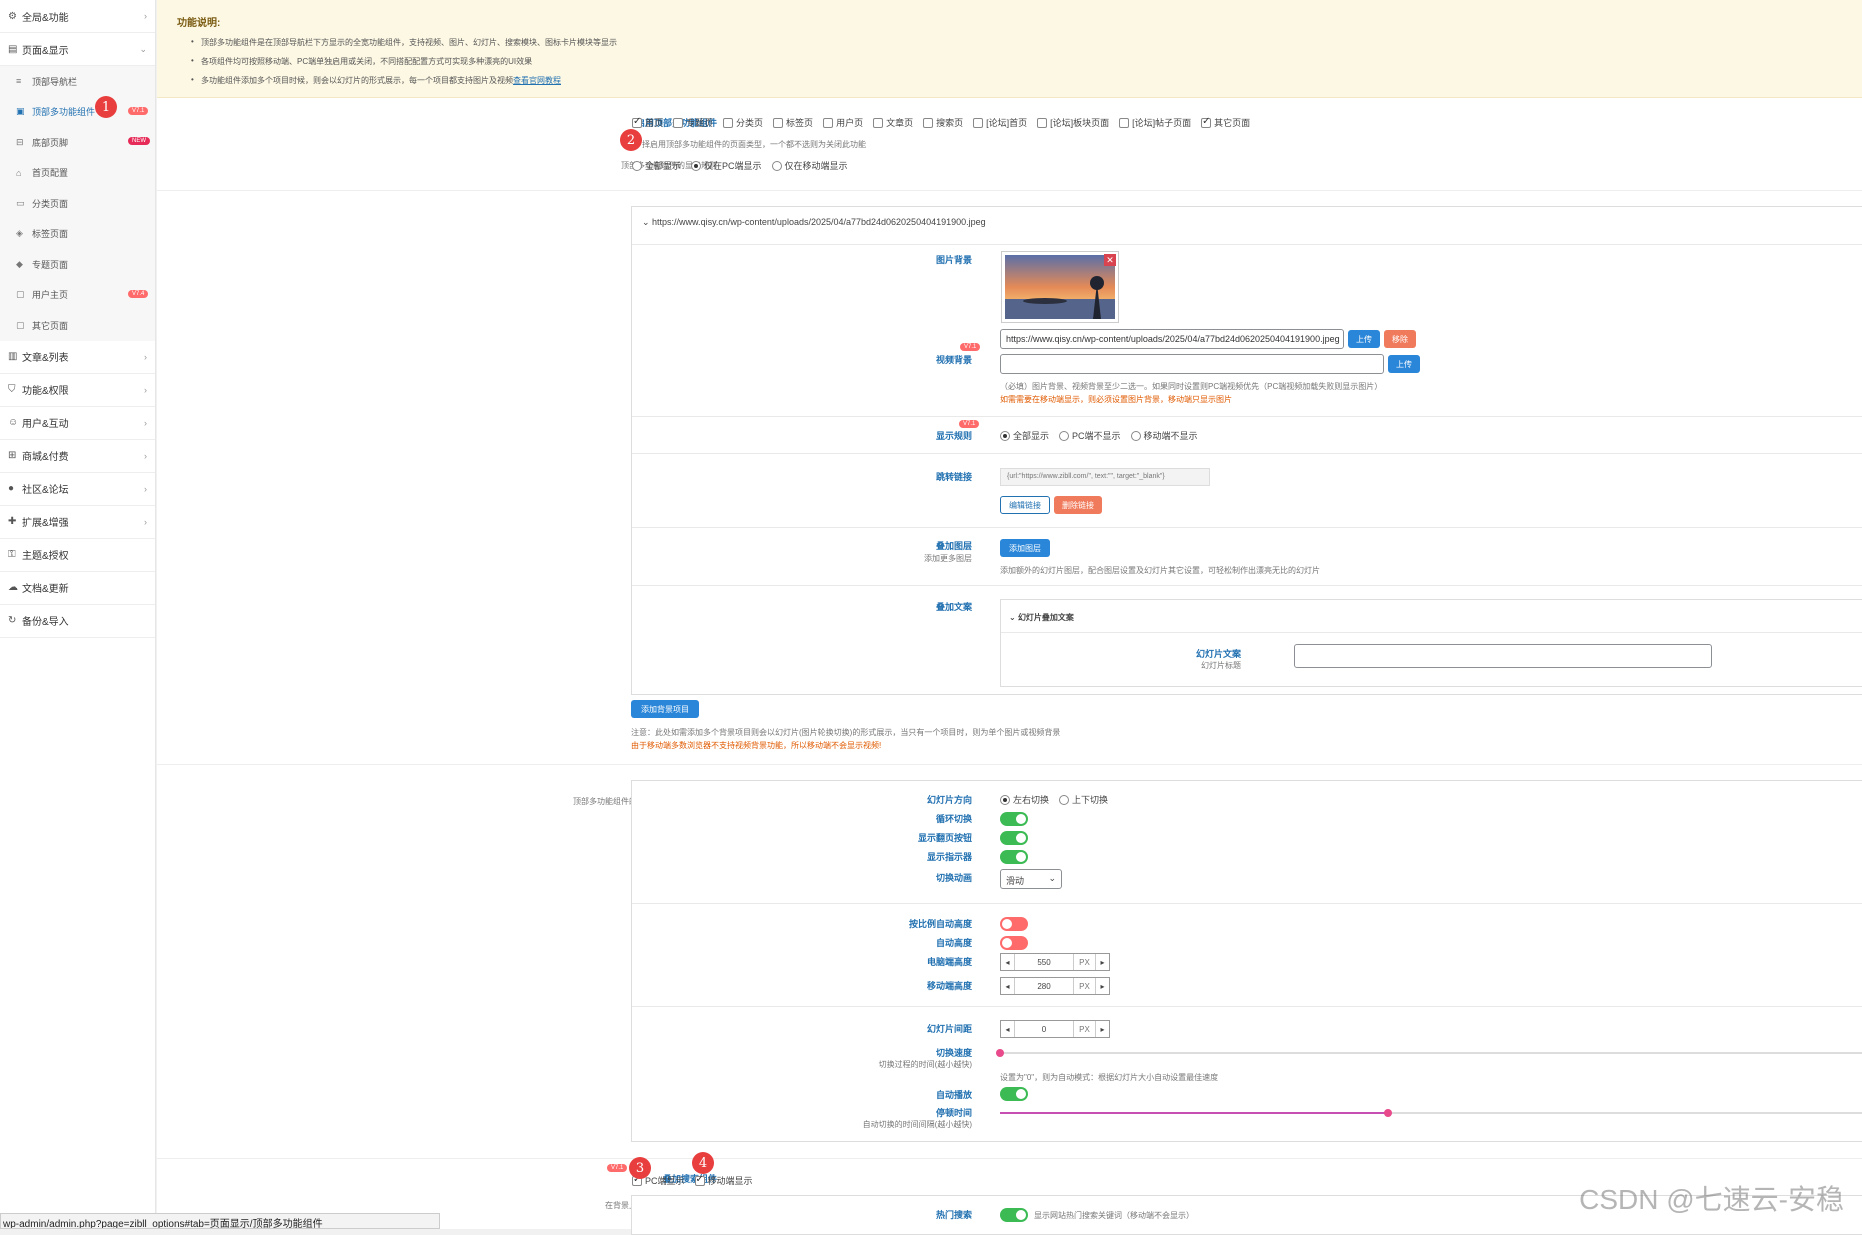 The width and height of the screenshot is (1862, 1235). I want to click on tutorial-link: 查看官网教程, so click(537, 80).